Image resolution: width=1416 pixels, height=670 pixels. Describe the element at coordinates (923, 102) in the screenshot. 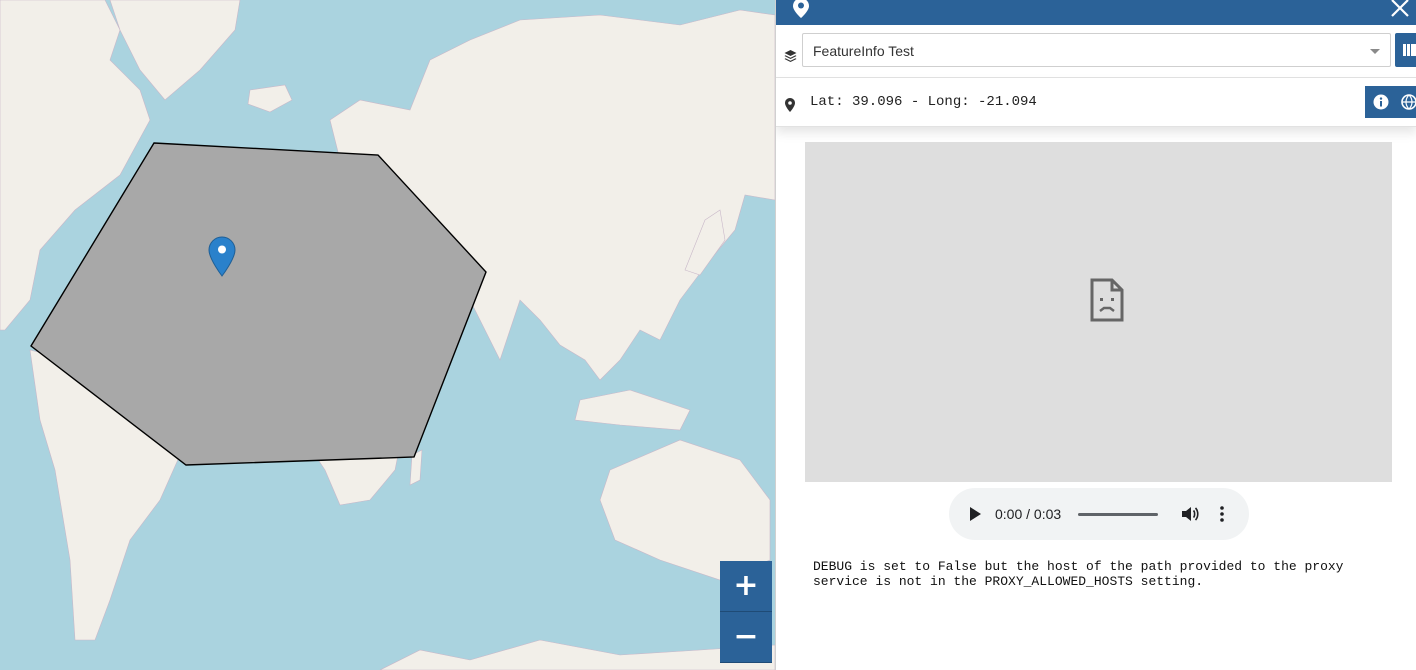

I see `coordinates-text: Lat: 39.096 - Long: -21.094` at that location.